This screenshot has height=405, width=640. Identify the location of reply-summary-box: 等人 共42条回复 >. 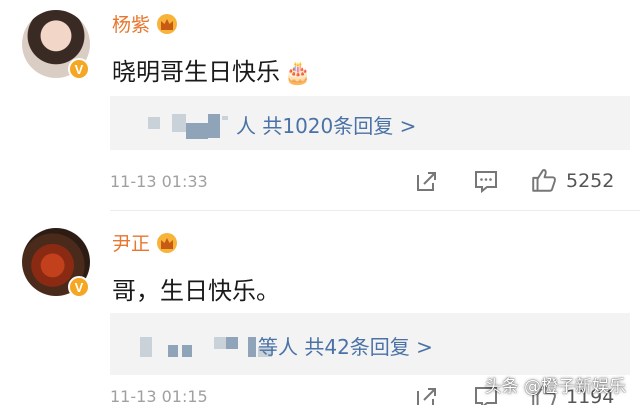
(370, 344).